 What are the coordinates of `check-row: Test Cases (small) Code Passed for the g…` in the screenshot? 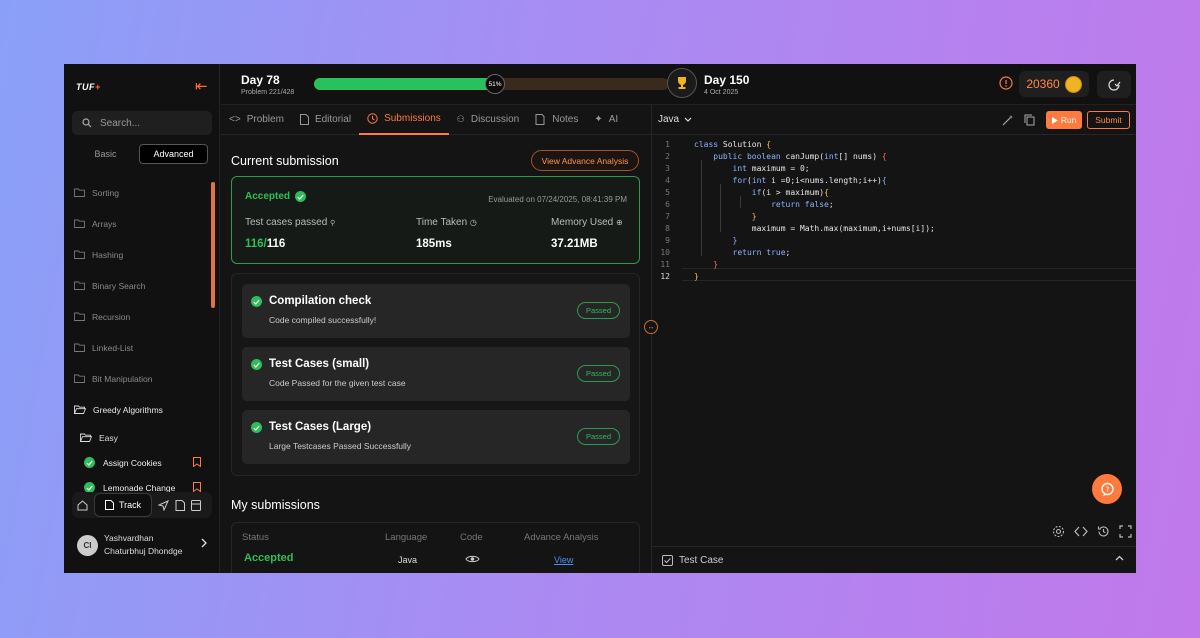 It's located at (436, 374).